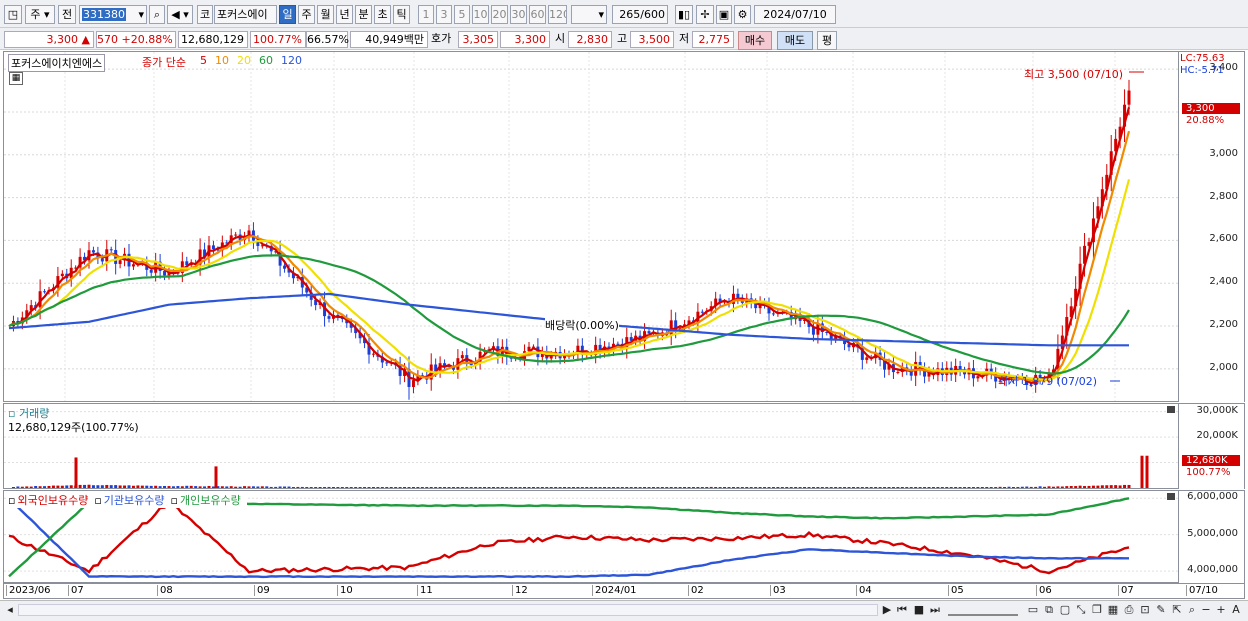  I want to click on gear-icon: ⚙, so click(742, 14).